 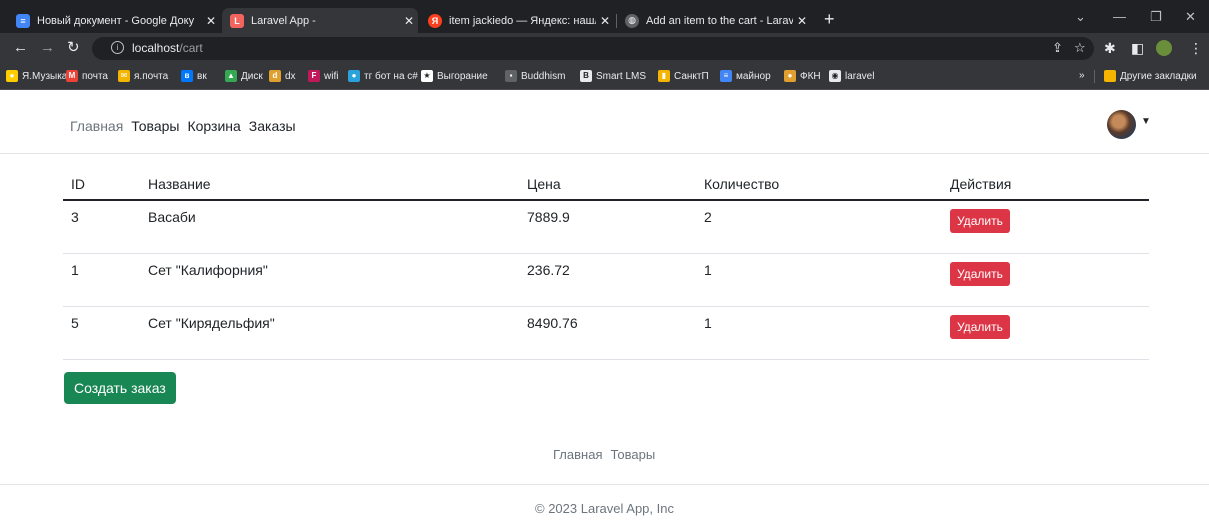 I want to click on close-window-icon: ✕, so click(x=1190, y=17).